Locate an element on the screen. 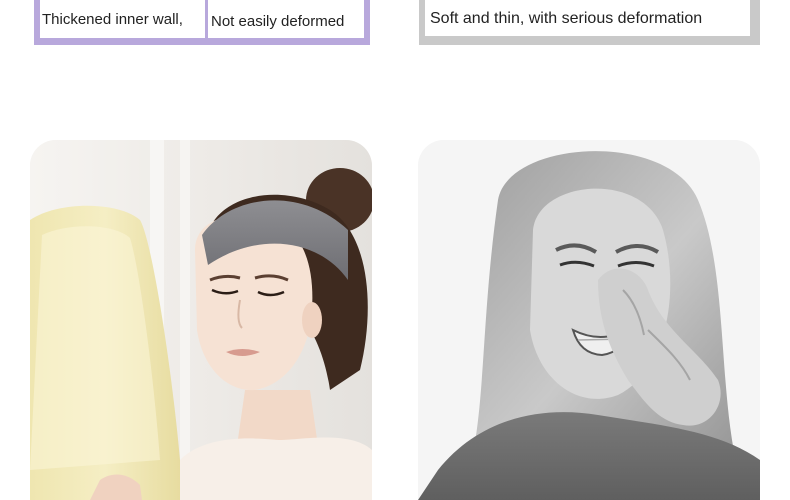 The image size is (790, 500). bad-feature-caption: Soft and thin, with serious deformation is located at coordinates (589, 22).